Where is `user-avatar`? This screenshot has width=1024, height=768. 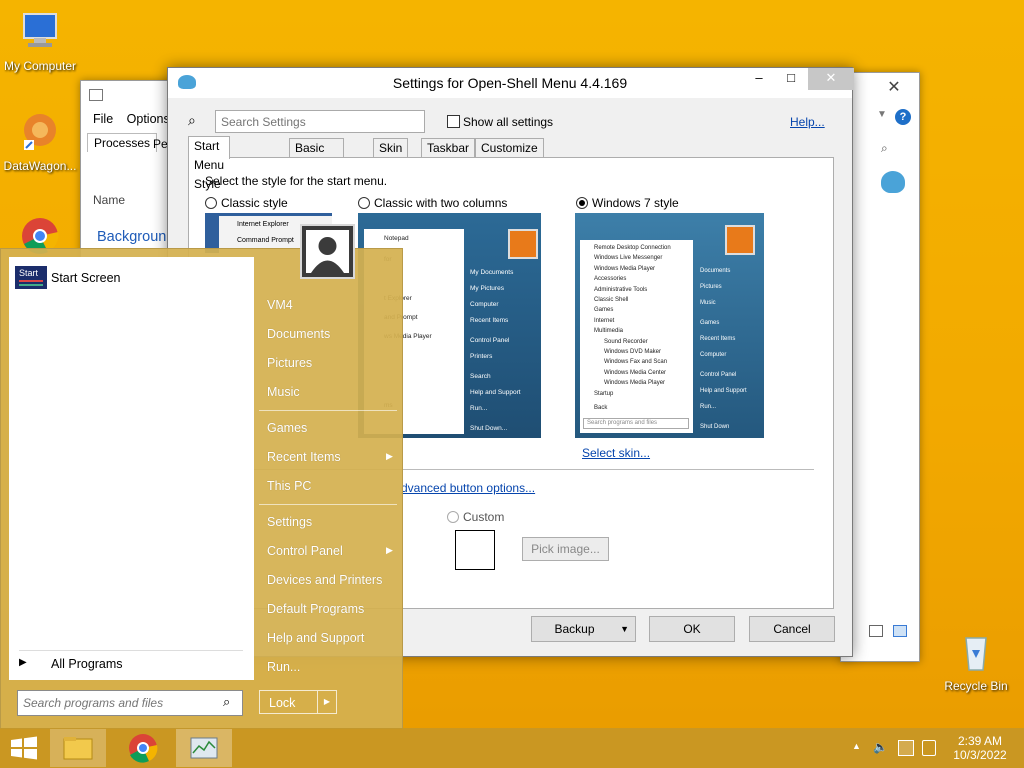 user-avatar is located at coordinates (327, 251).